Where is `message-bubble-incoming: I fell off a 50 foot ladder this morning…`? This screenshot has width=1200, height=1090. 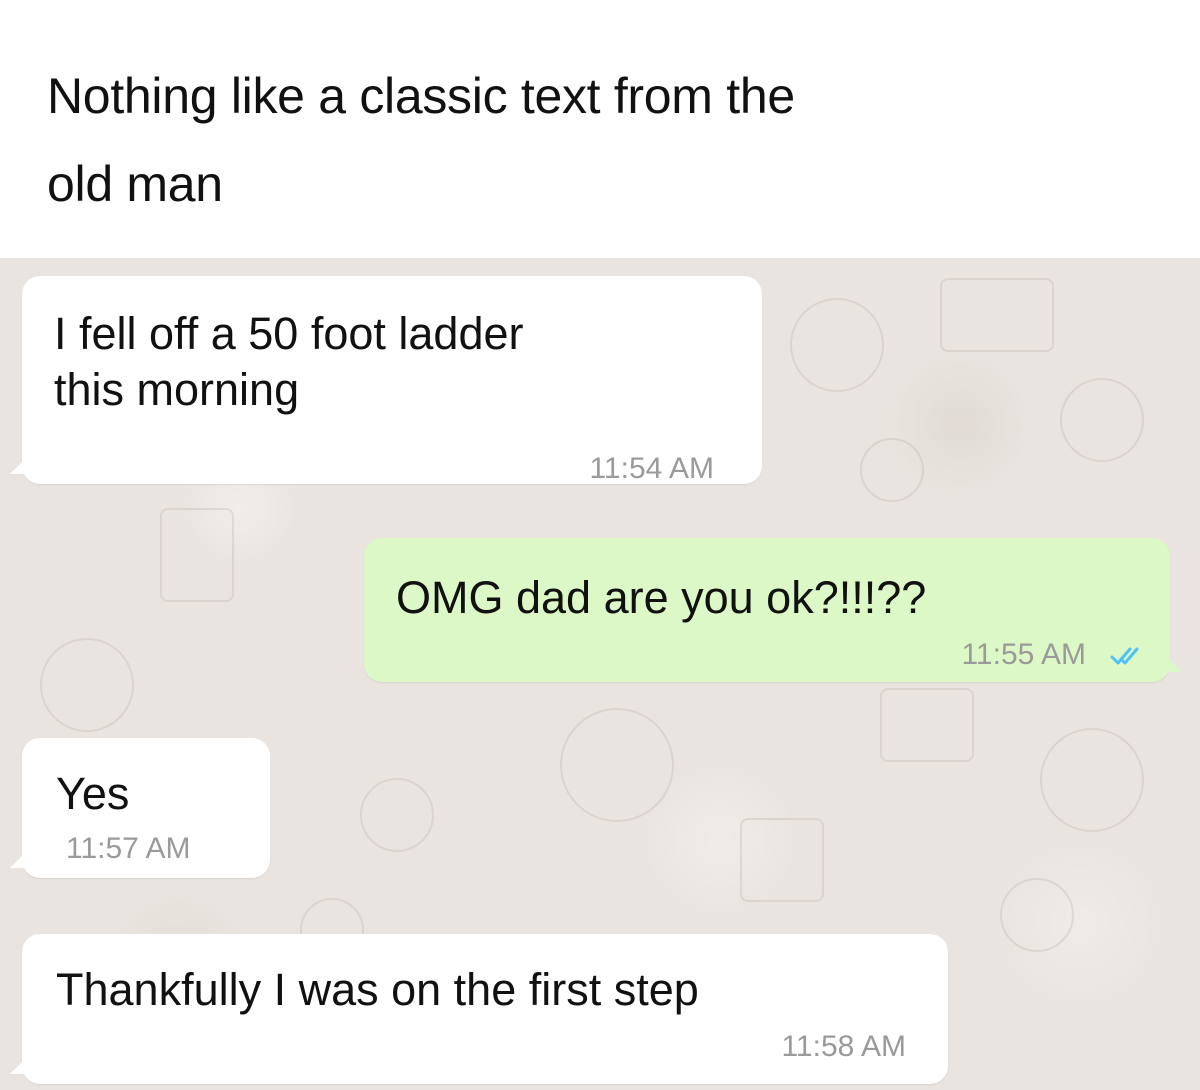 message-bubble-incoming: I fell off a 50 foot ladder this morning… is located at coordinates (386, 380).